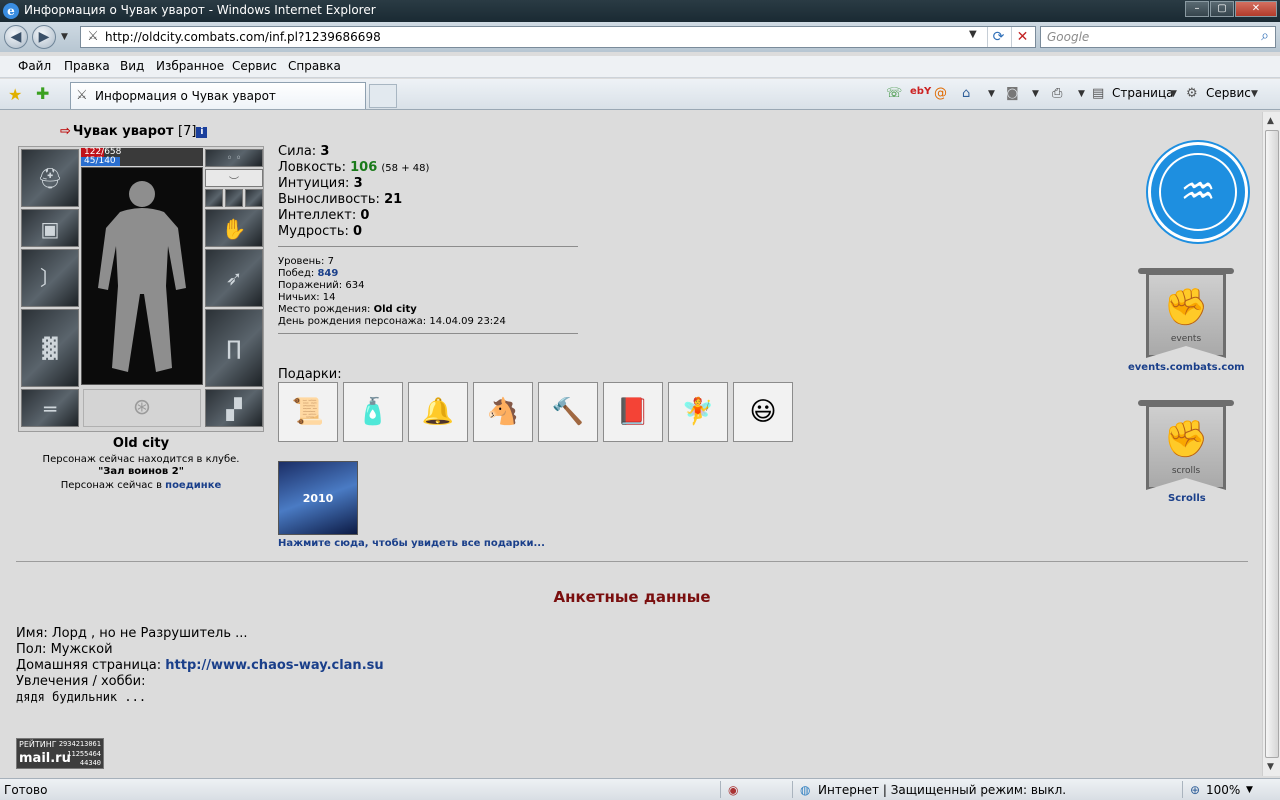 This screenshot has width=1280, height=800. Describe the element at coordinates (308, 273) in the screenshot. I see `detail-wins: Побед: 849` at that location.